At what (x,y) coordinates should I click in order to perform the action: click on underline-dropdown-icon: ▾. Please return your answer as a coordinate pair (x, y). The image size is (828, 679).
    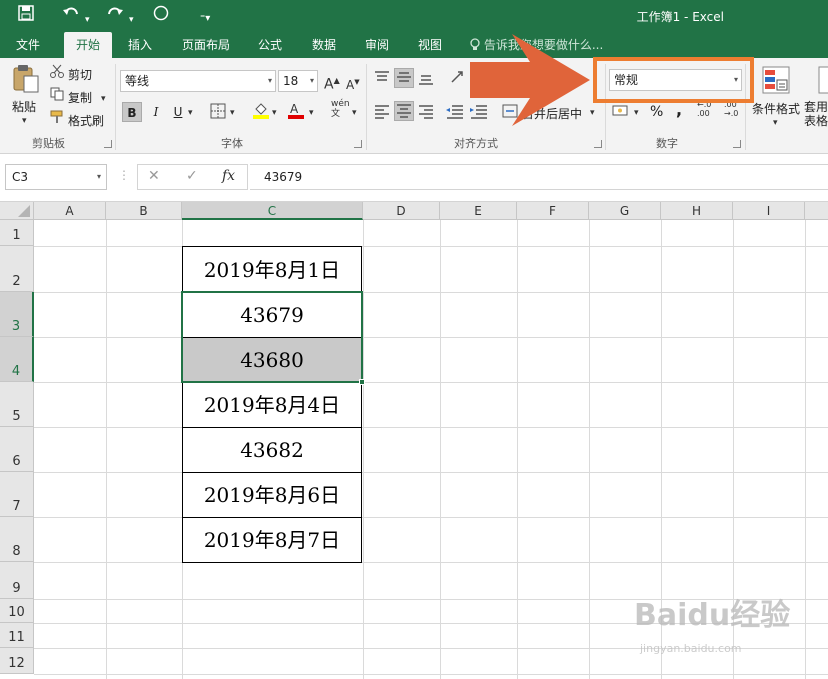
    Looking at the image, I should click on (190, 113).